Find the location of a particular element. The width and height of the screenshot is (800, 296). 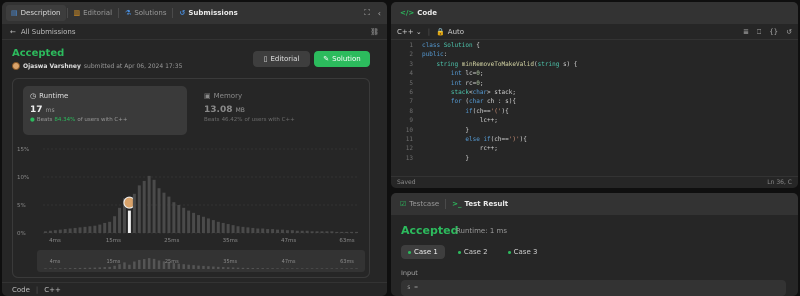

flask-icon: ⚗ is located at coordinates (128, 13).